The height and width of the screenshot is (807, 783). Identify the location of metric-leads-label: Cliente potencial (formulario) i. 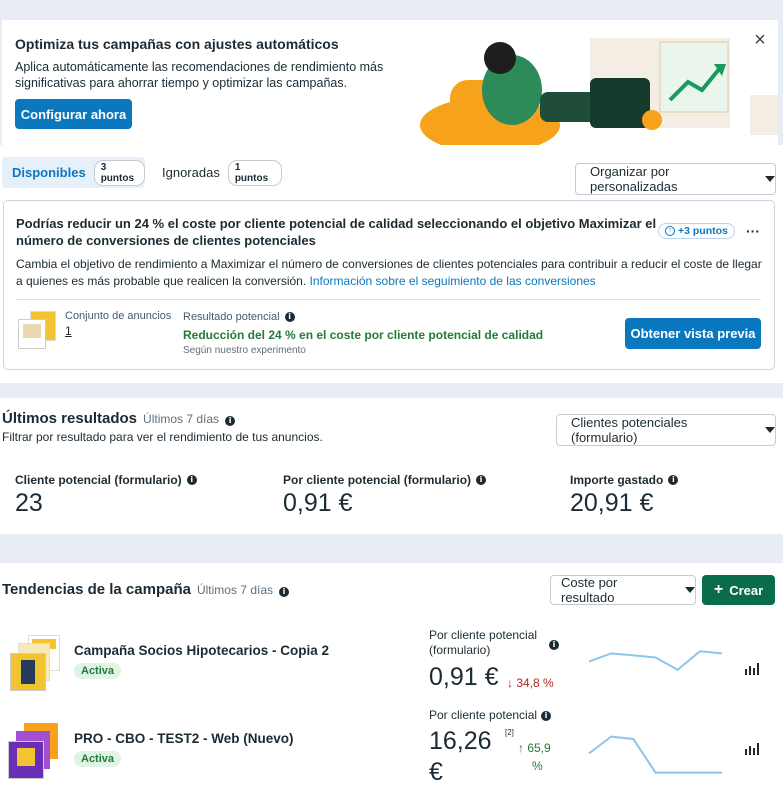
(106, 480).